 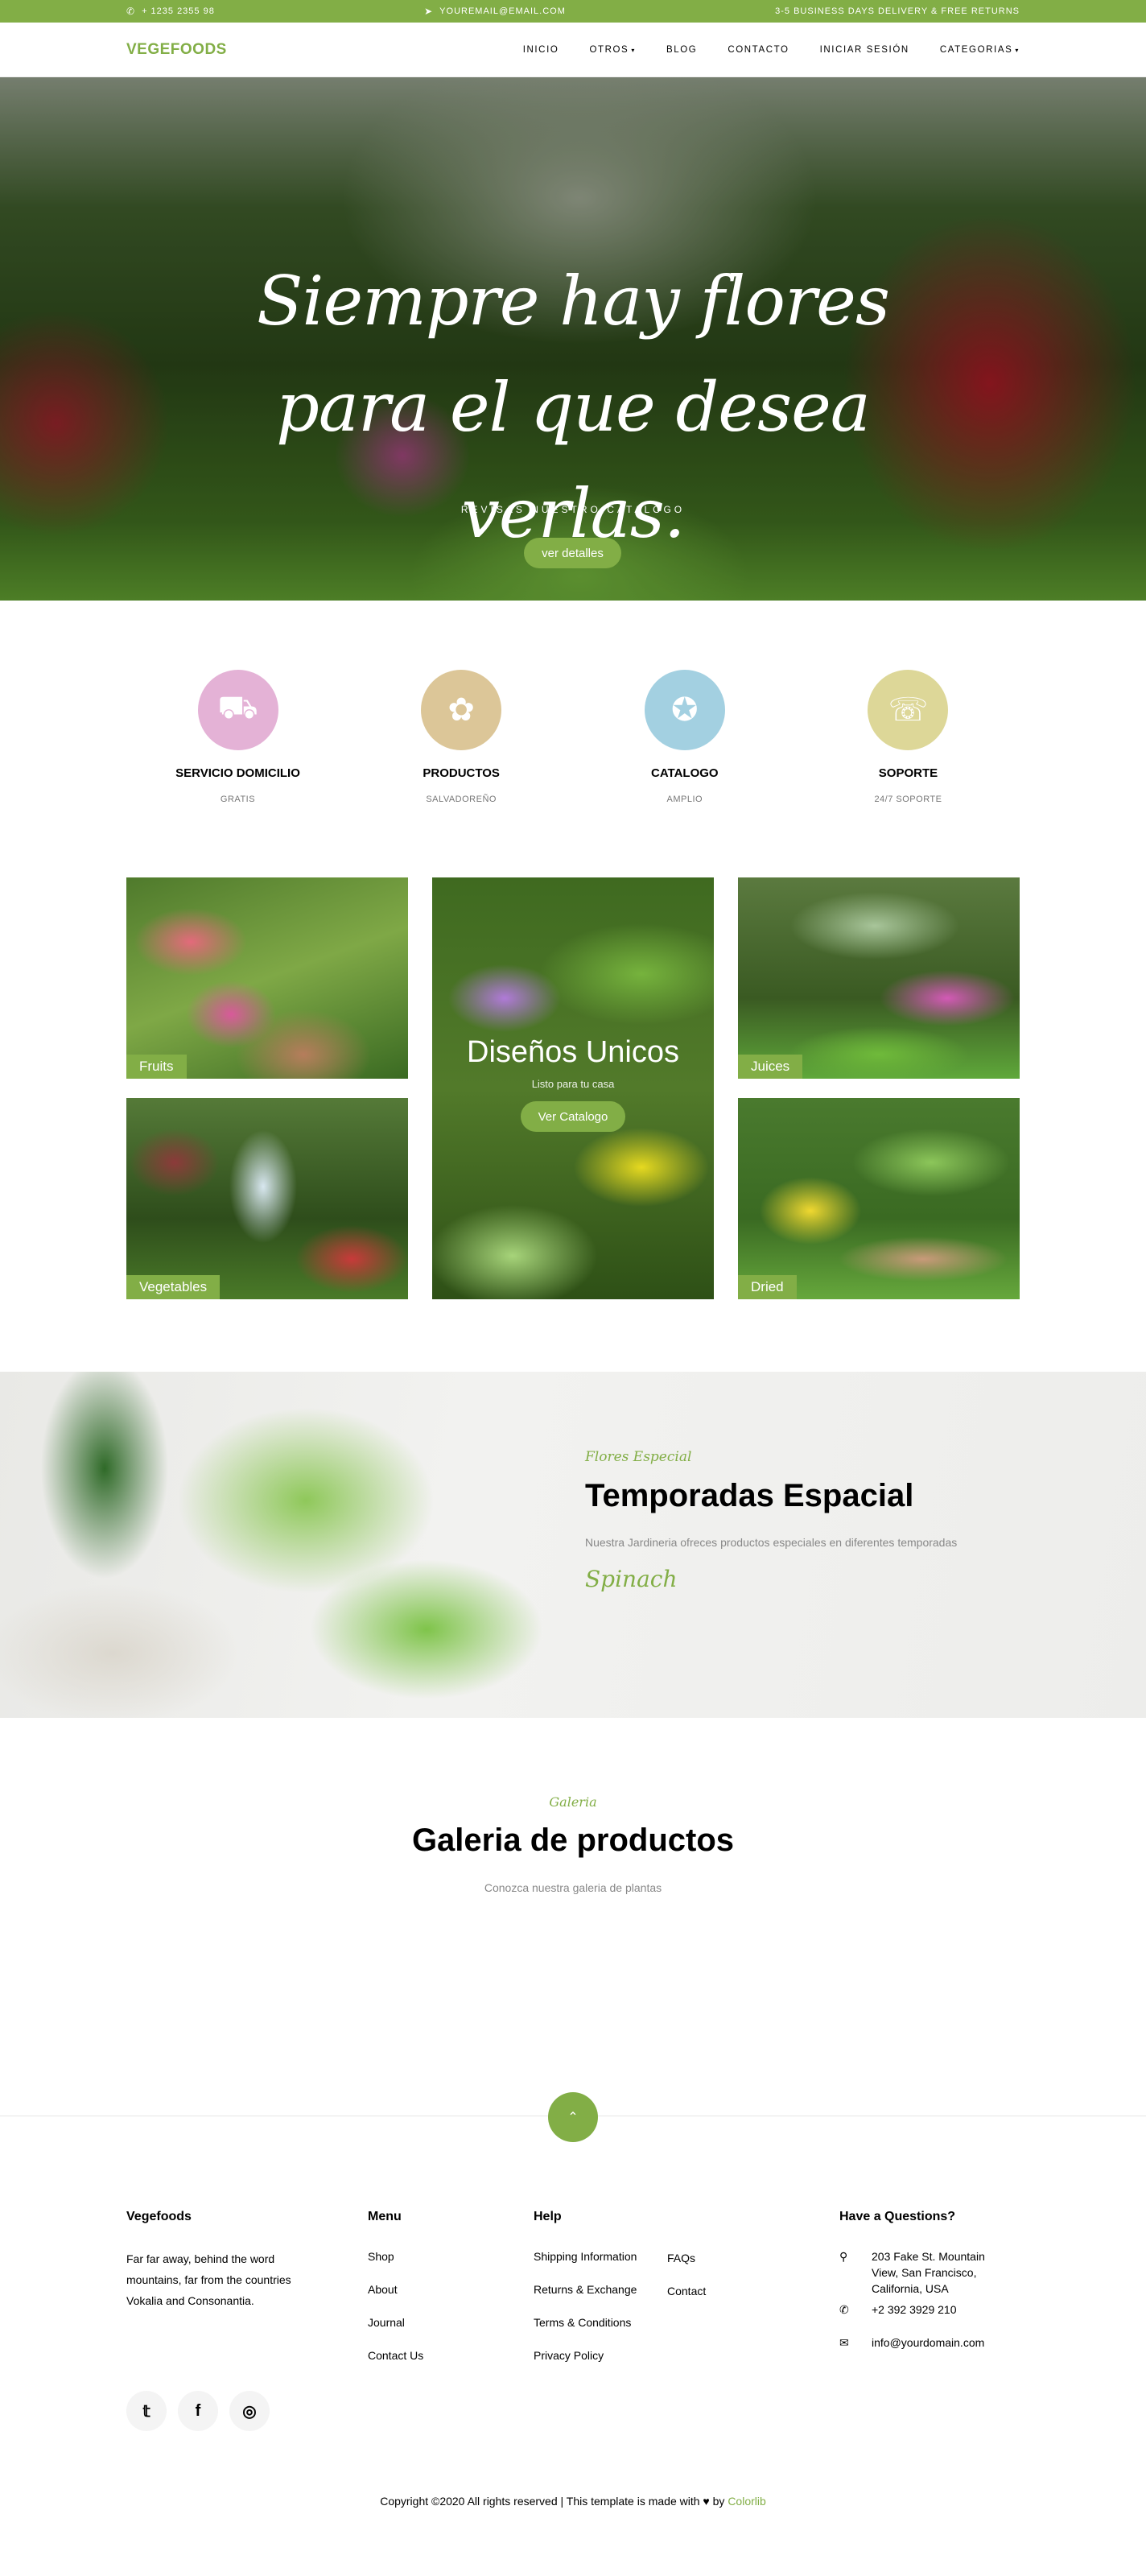 What do you see at coordinates (718, 2501) in the screenshot?
I see `copyright-by: by` at bounding box center [718, 2501].